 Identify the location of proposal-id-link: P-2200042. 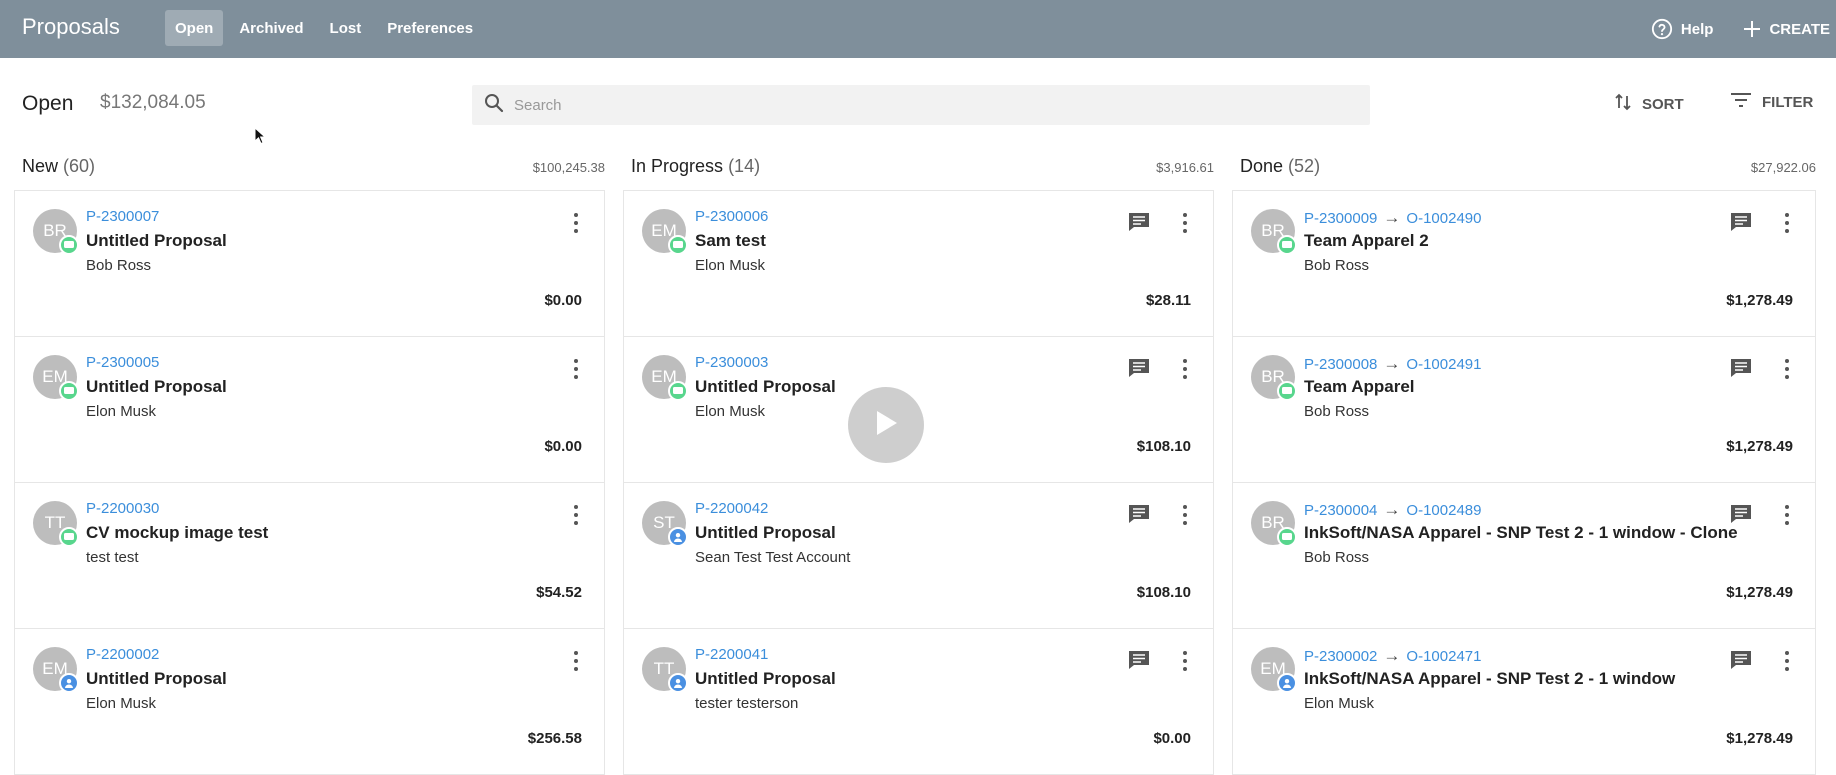
(731, 508).